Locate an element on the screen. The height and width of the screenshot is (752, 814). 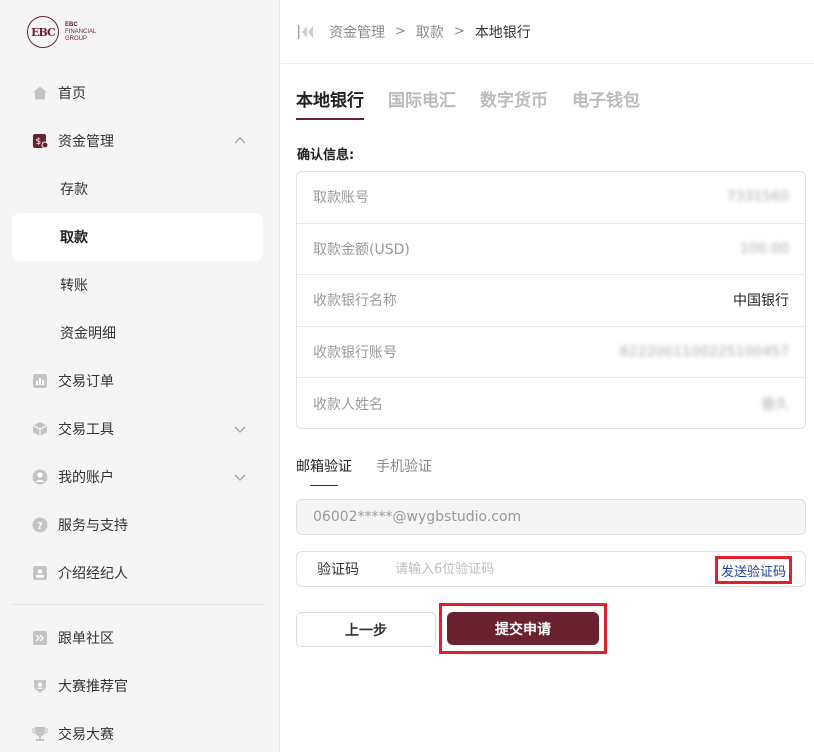
tab-phone-verify: 手机验证 is located at coordinates (404, 471).